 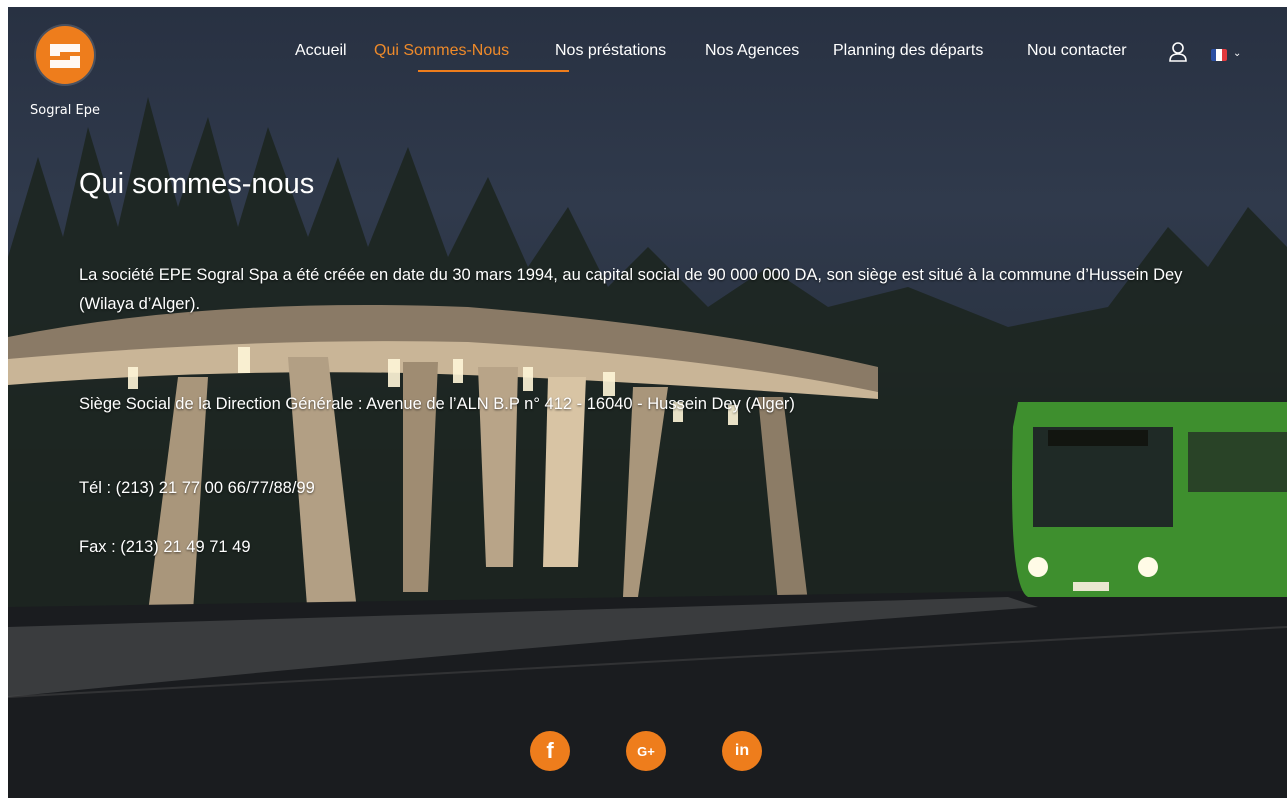 I want to click on facebook-icon: f, so click(x=550, y=751).